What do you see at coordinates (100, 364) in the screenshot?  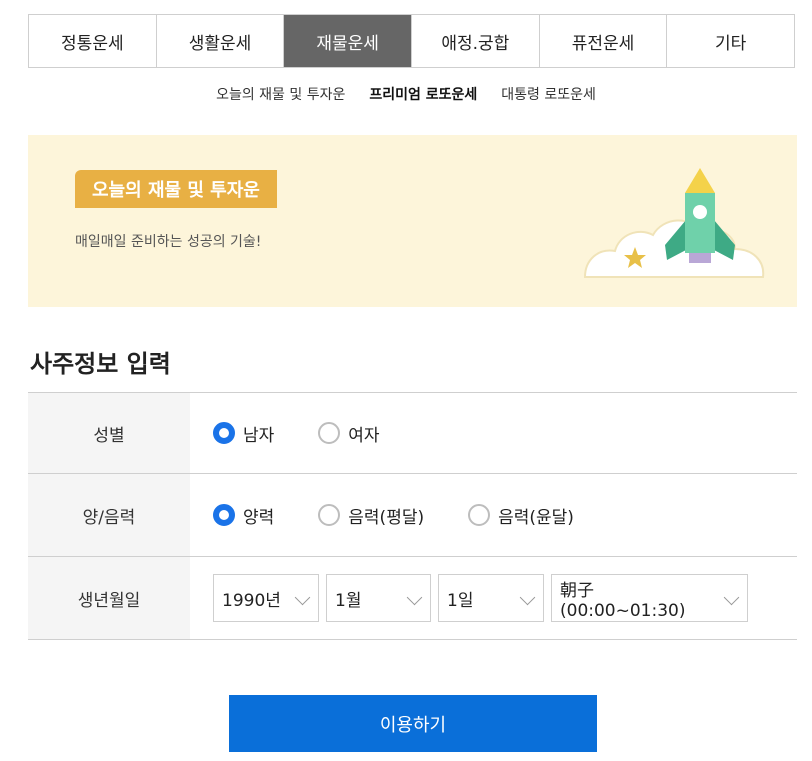 I see `section-title: 사주정보 입력` at bounding box center [100, 364].